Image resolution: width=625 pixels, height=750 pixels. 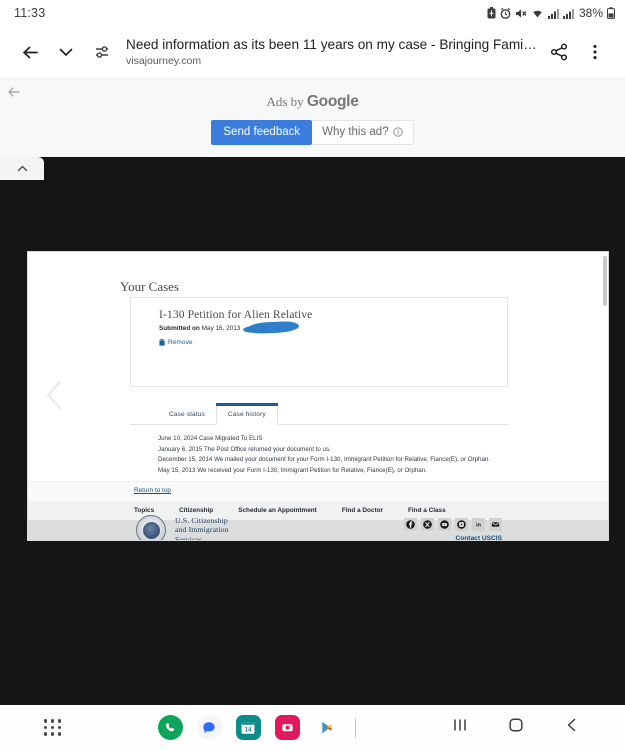 I want to click on info-icon, so click(x=397, y=132).